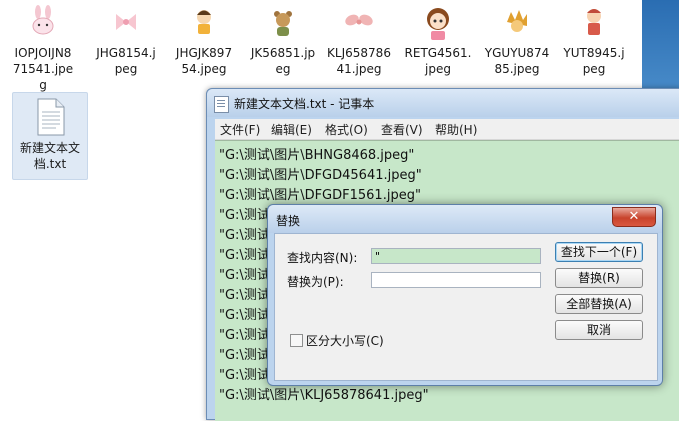  What do you see at coordinates (345, 341) in the screenshot?
I see `match-case-label: 区分大小写(C)` at bounding box center [345, 341].